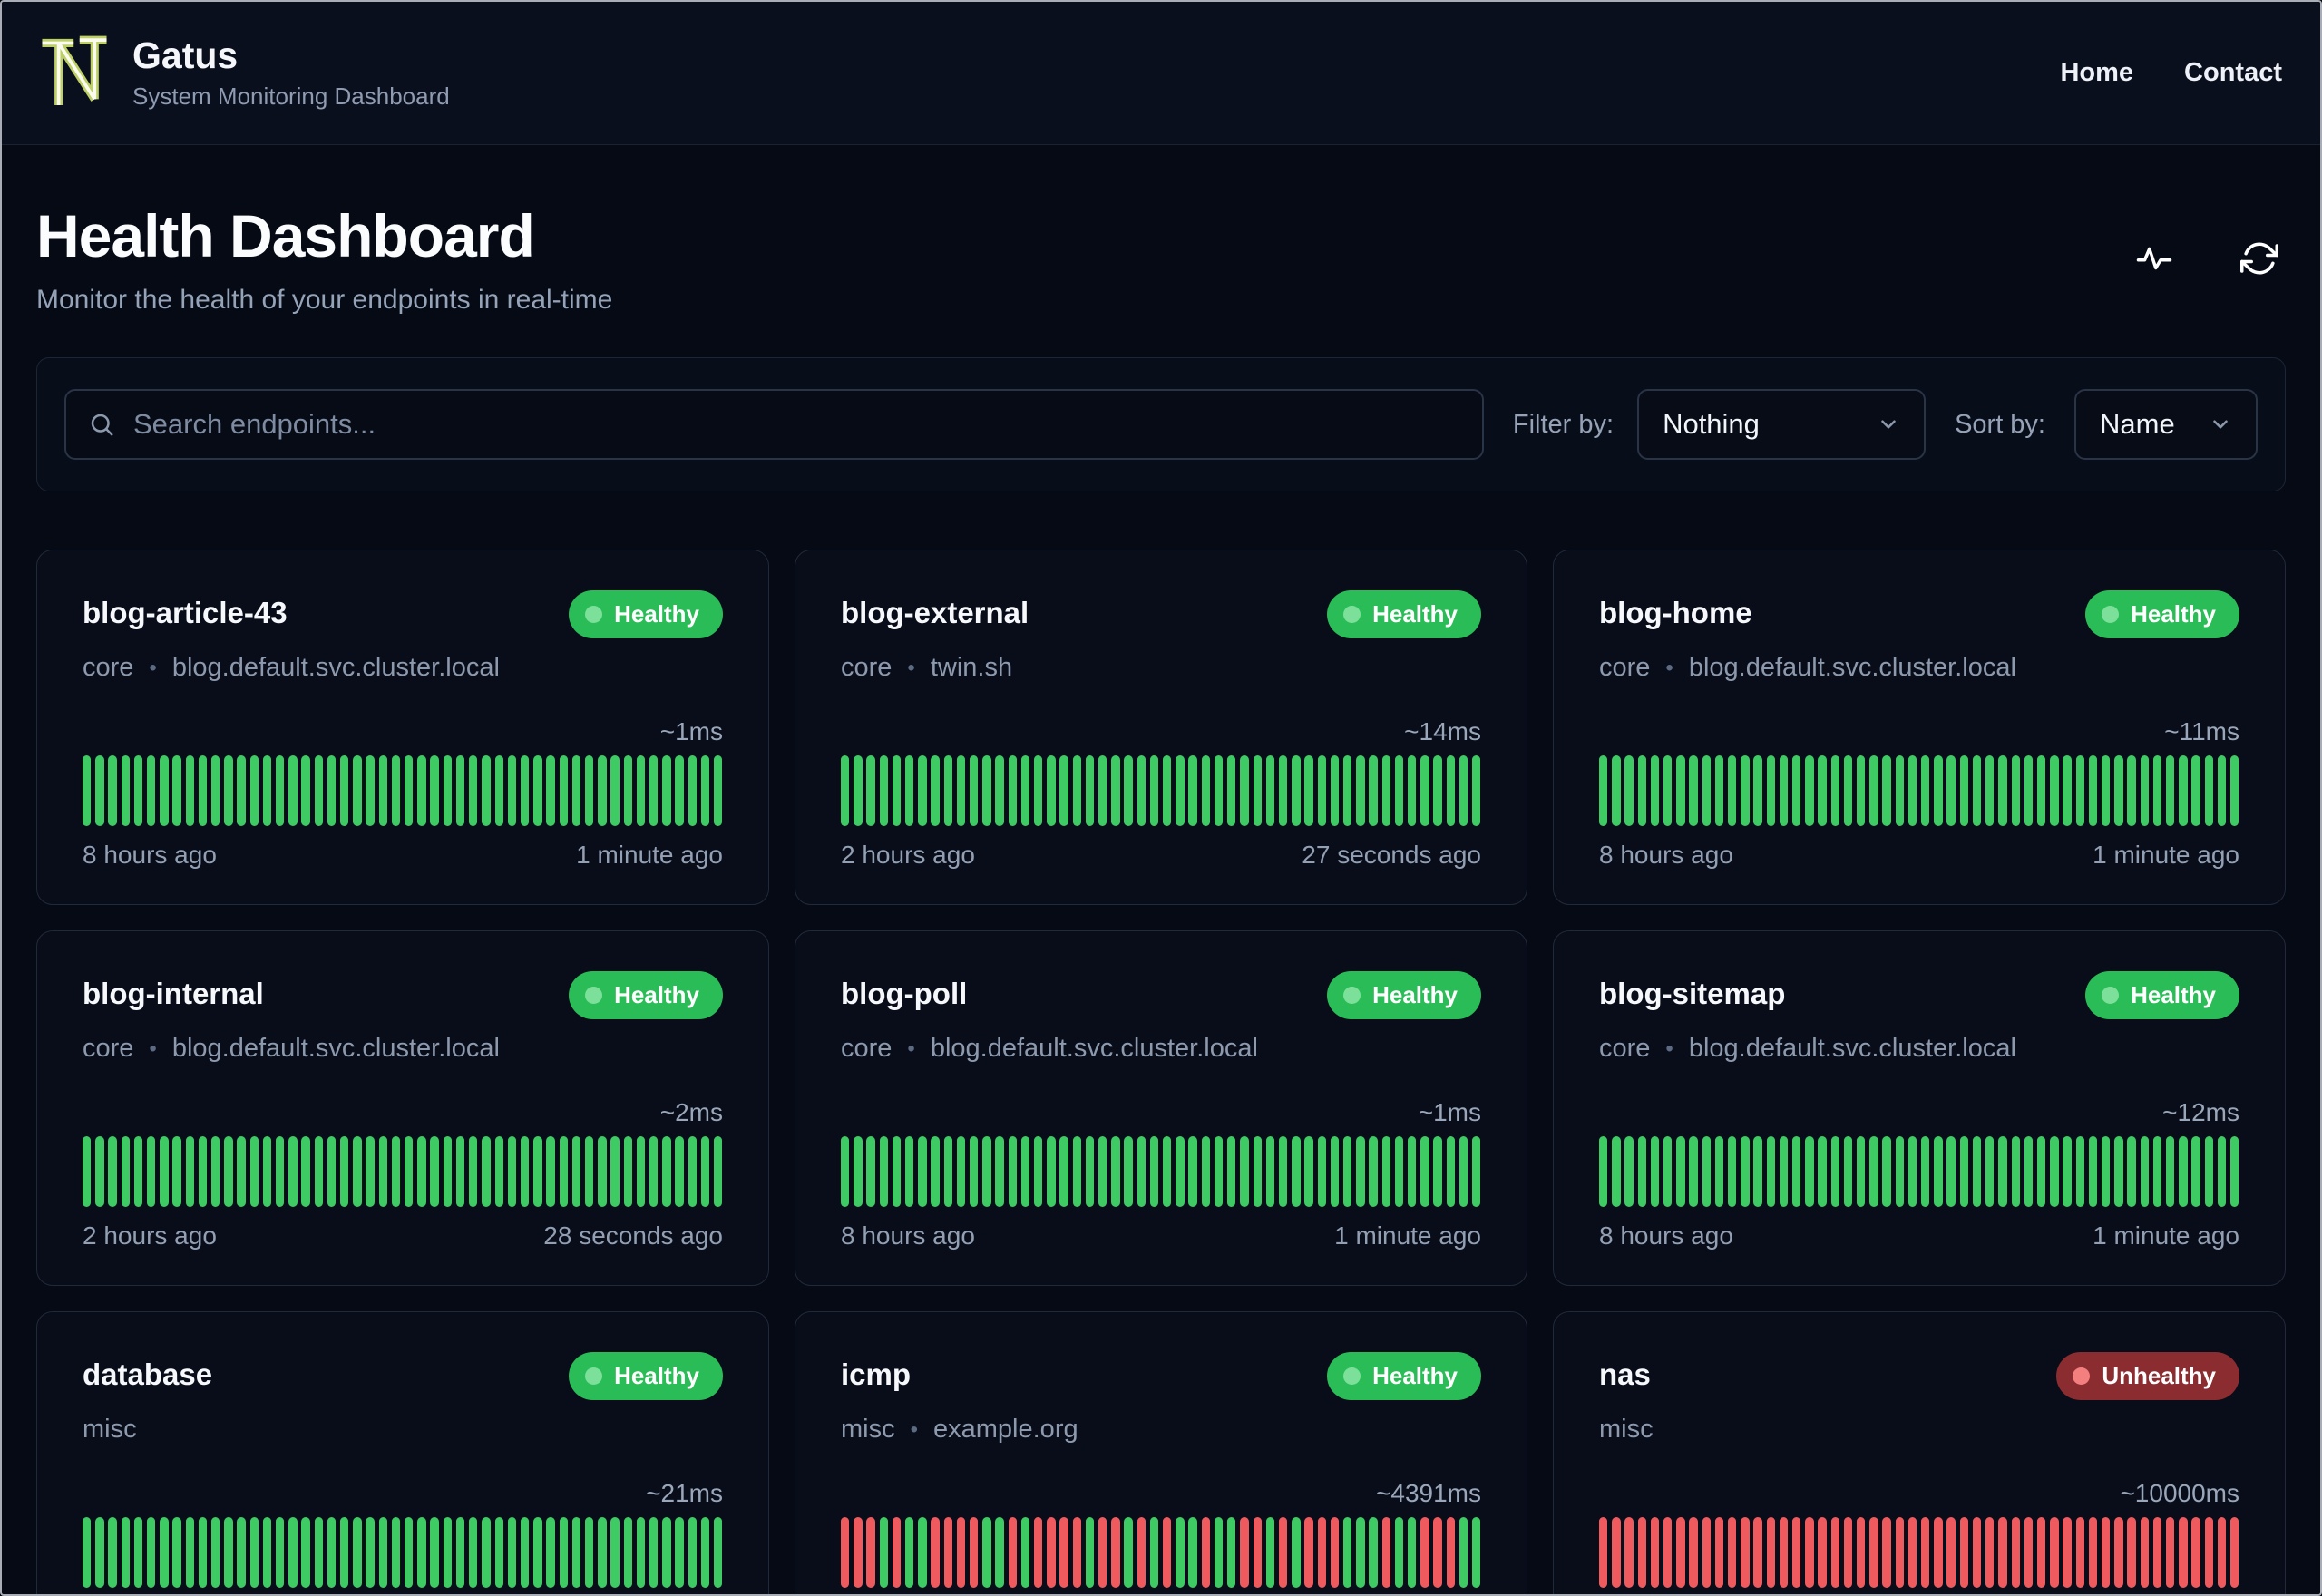 The image size is (2322, 1596). I want to click on time-range: 8 hours ago 1 minute ago, so click(1161, 1236).